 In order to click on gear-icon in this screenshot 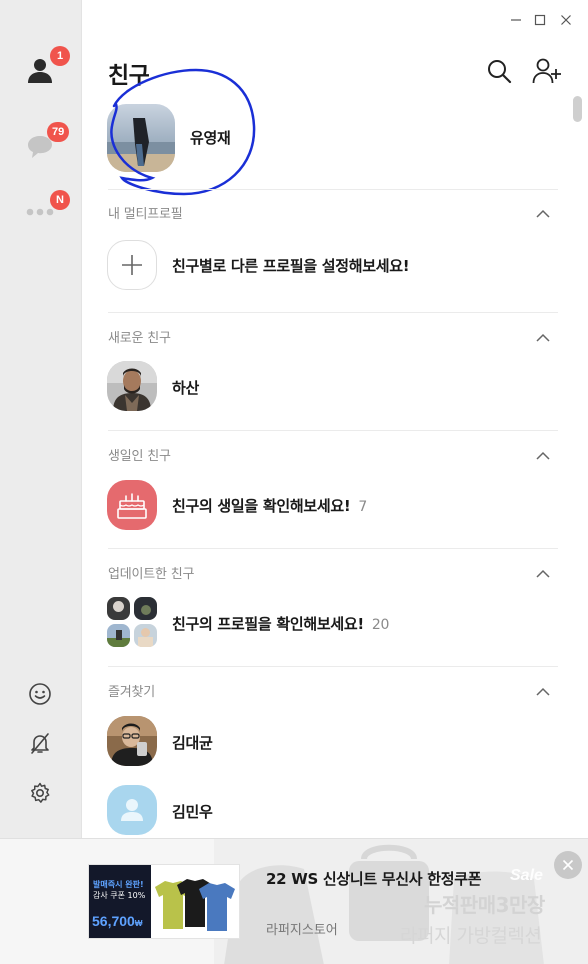, I will do `click(40, 792)`.